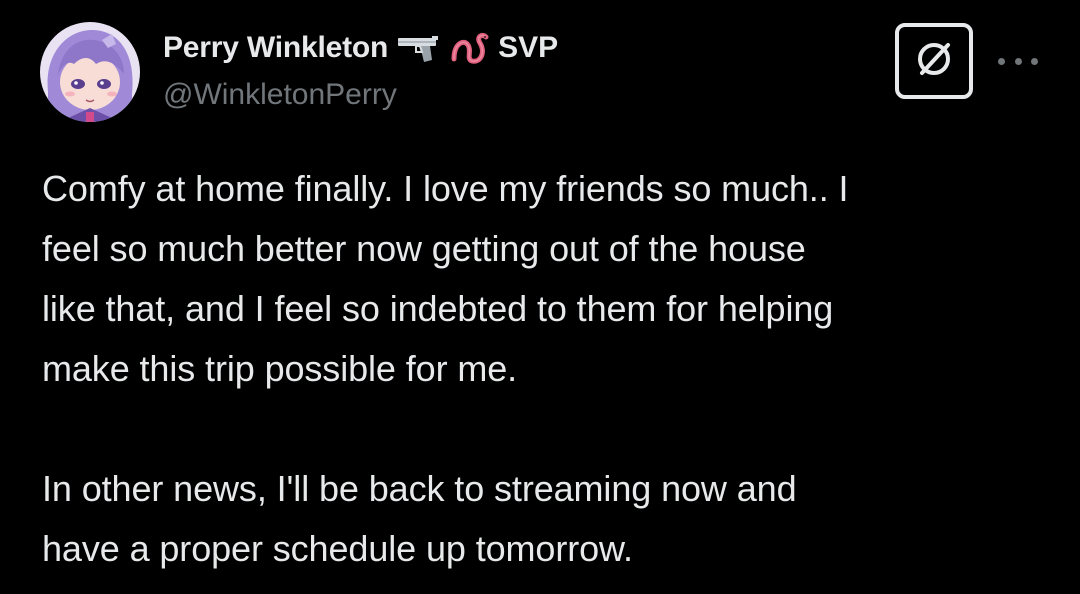  I want to click on avatar, so click(90, 72).